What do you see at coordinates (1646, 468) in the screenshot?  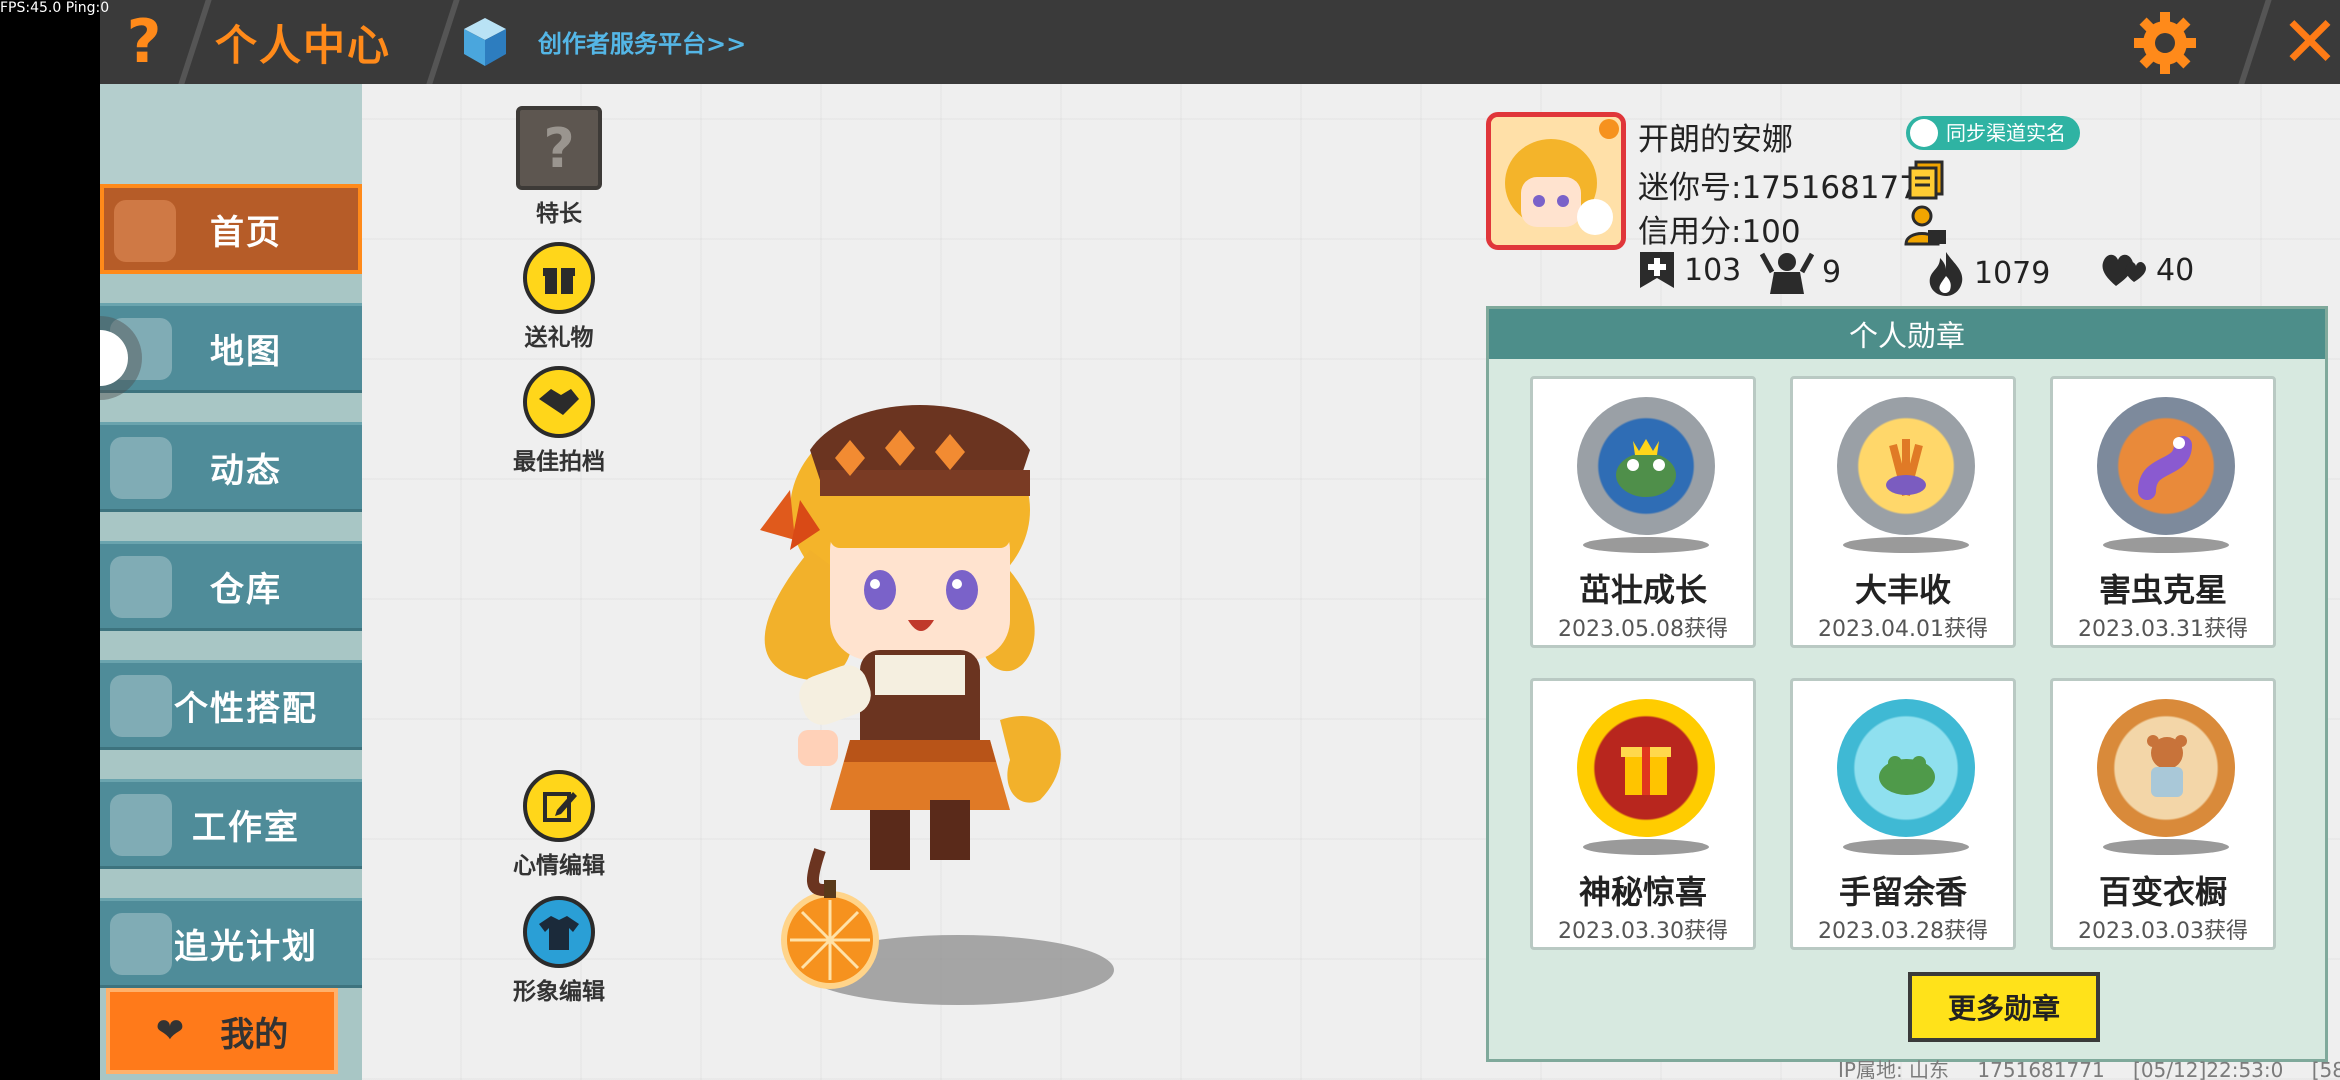 I see `frog-king-icon` at bounding box center [1646, 468].